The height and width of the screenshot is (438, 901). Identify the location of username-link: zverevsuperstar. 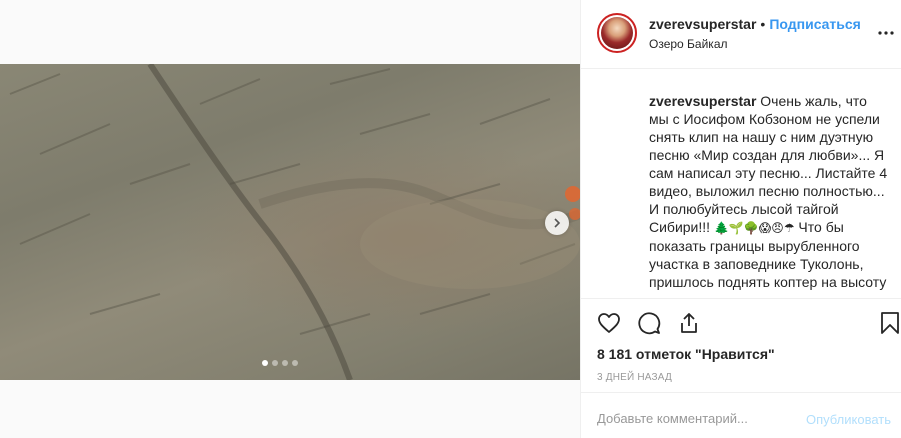
(702, 24).